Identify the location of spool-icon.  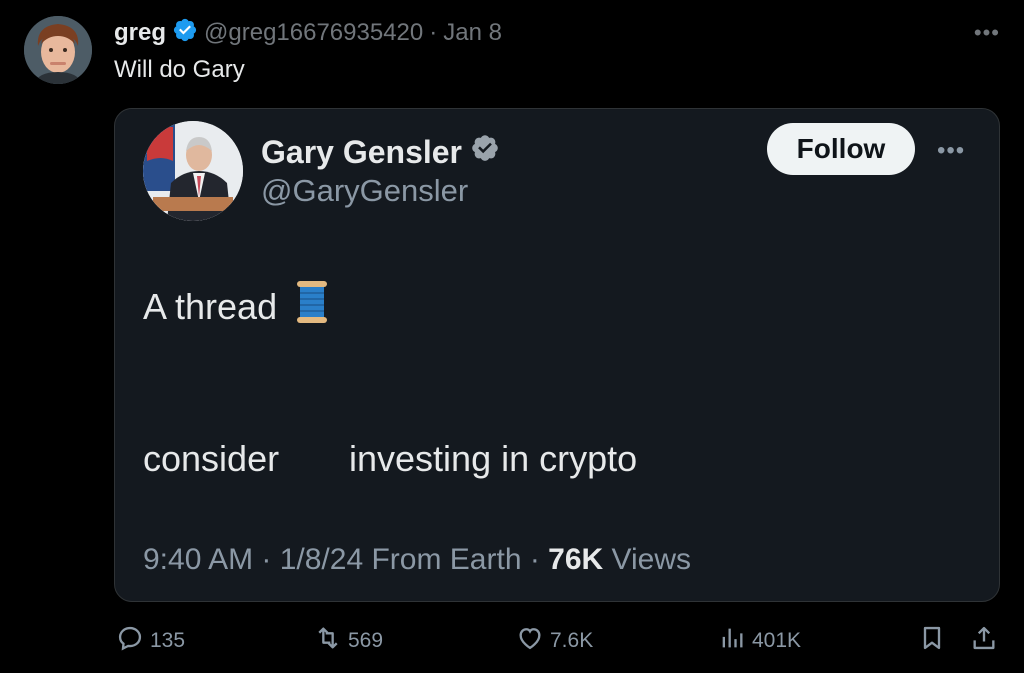
(303, 306).